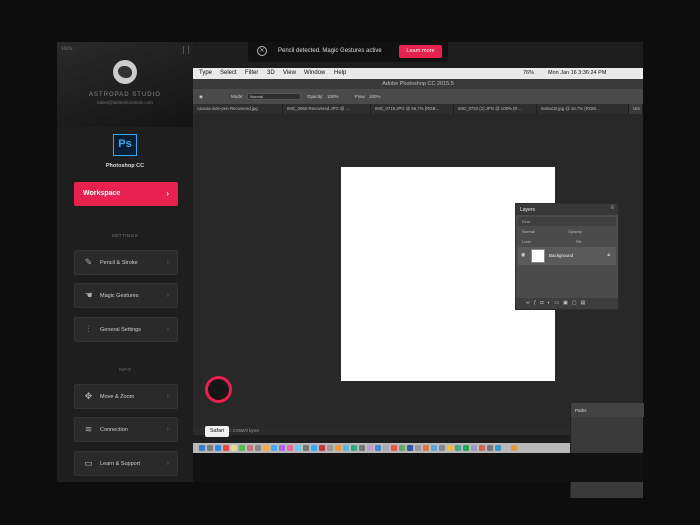 The image size is (700, 525). What do you see at coordinates (420, 51) in the screenshot?
I see `learn-more-button: Learn more` at bounding box center [420, 51].